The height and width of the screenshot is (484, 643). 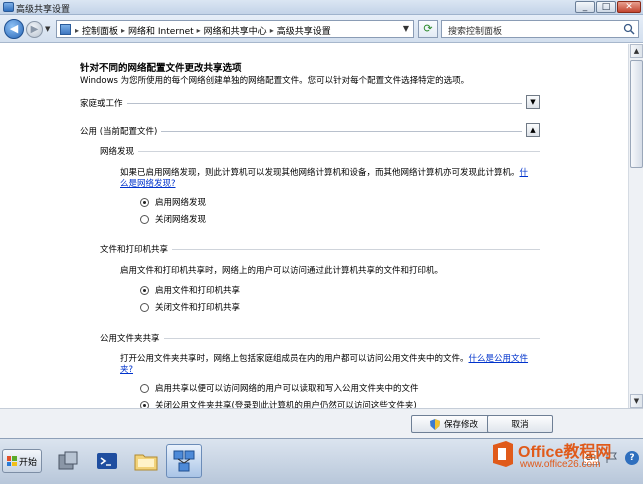 I want to click on search-input: 搜索控制面板, so click(x=540, y=29).